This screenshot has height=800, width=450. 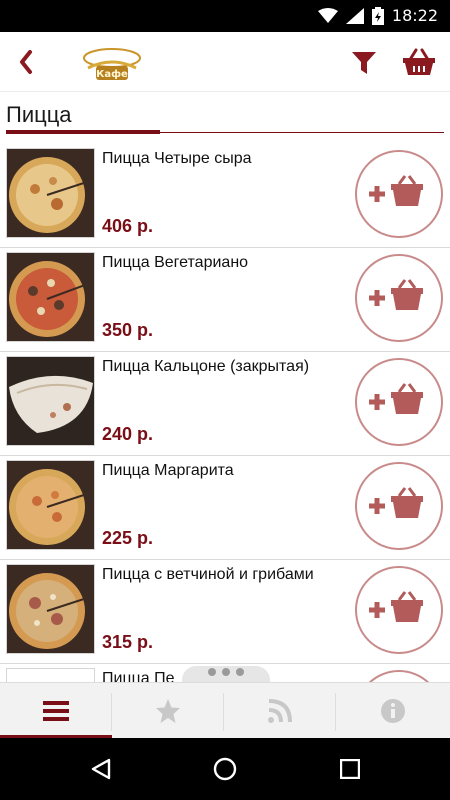 I want to click on status-bar: 18:22, so click(x=225, y=16).